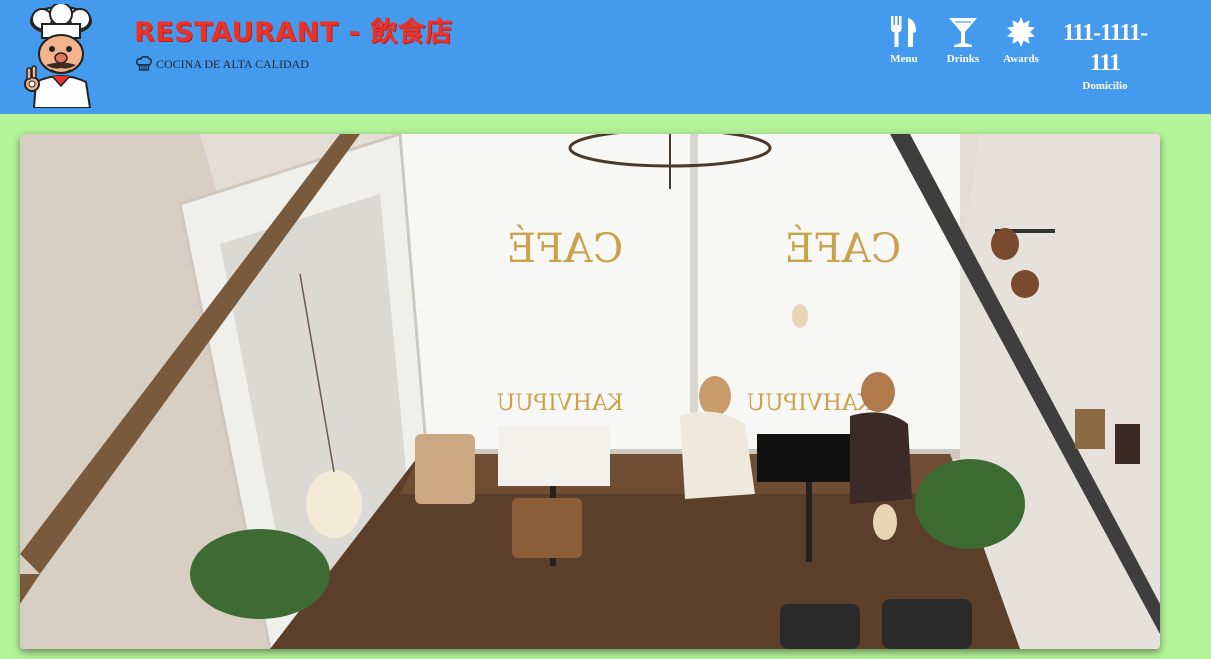 The height and width of the screenshot is (659, 1211). What do you see at coordinates (232, 63) in the screenshot?
I see `tagline-text: COCINA DE ALTA CALIDAD` at bounding box center [232, 63].